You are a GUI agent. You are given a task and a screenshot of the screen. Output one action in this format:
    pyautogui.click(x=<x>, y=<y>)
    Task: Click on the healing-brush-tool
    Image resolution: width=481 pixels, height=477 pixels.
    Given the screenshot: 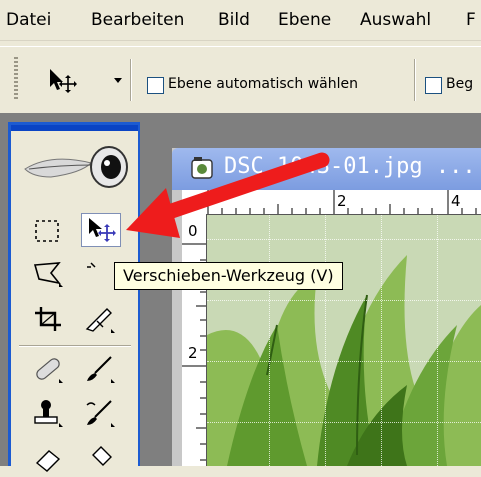 What is the action you would take?
    pyautogui.click(x=48, y=369)
    